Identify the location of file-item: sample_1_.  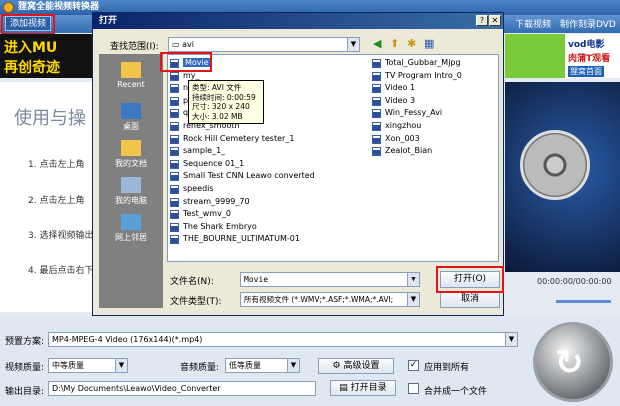
(204, 150).